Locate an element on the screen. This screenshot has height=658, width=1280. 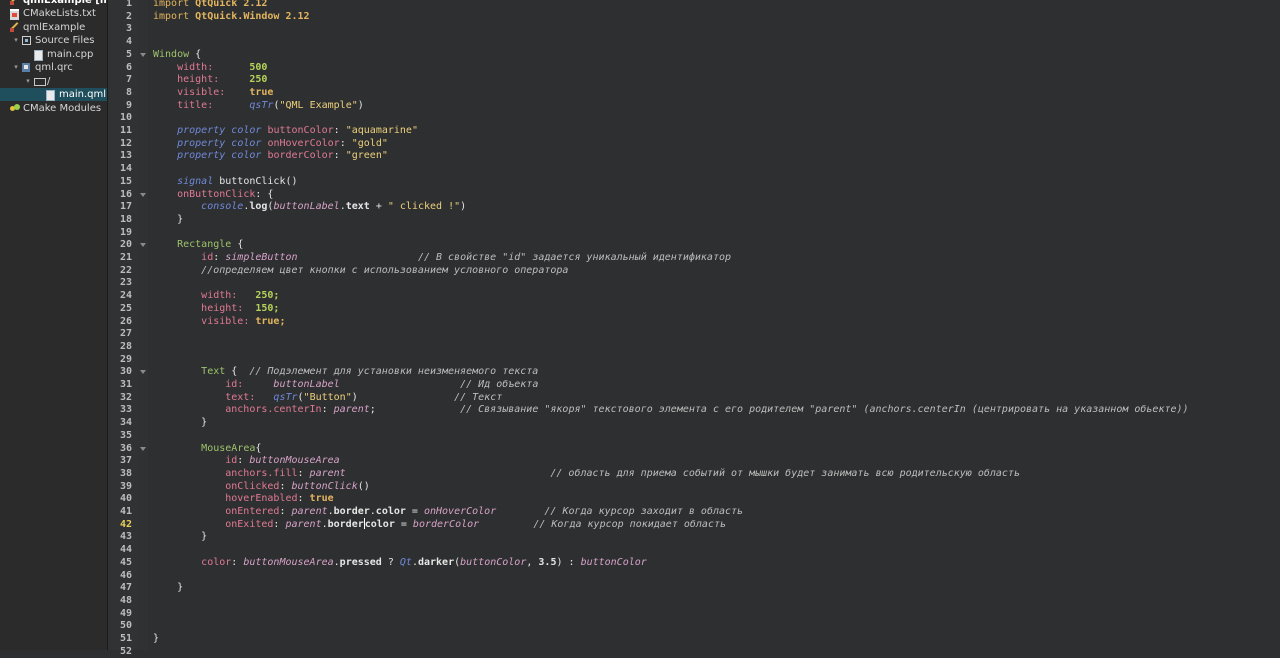
code-line: property color buttonColor: "aquamarine" is located at coordinates (285, 130).